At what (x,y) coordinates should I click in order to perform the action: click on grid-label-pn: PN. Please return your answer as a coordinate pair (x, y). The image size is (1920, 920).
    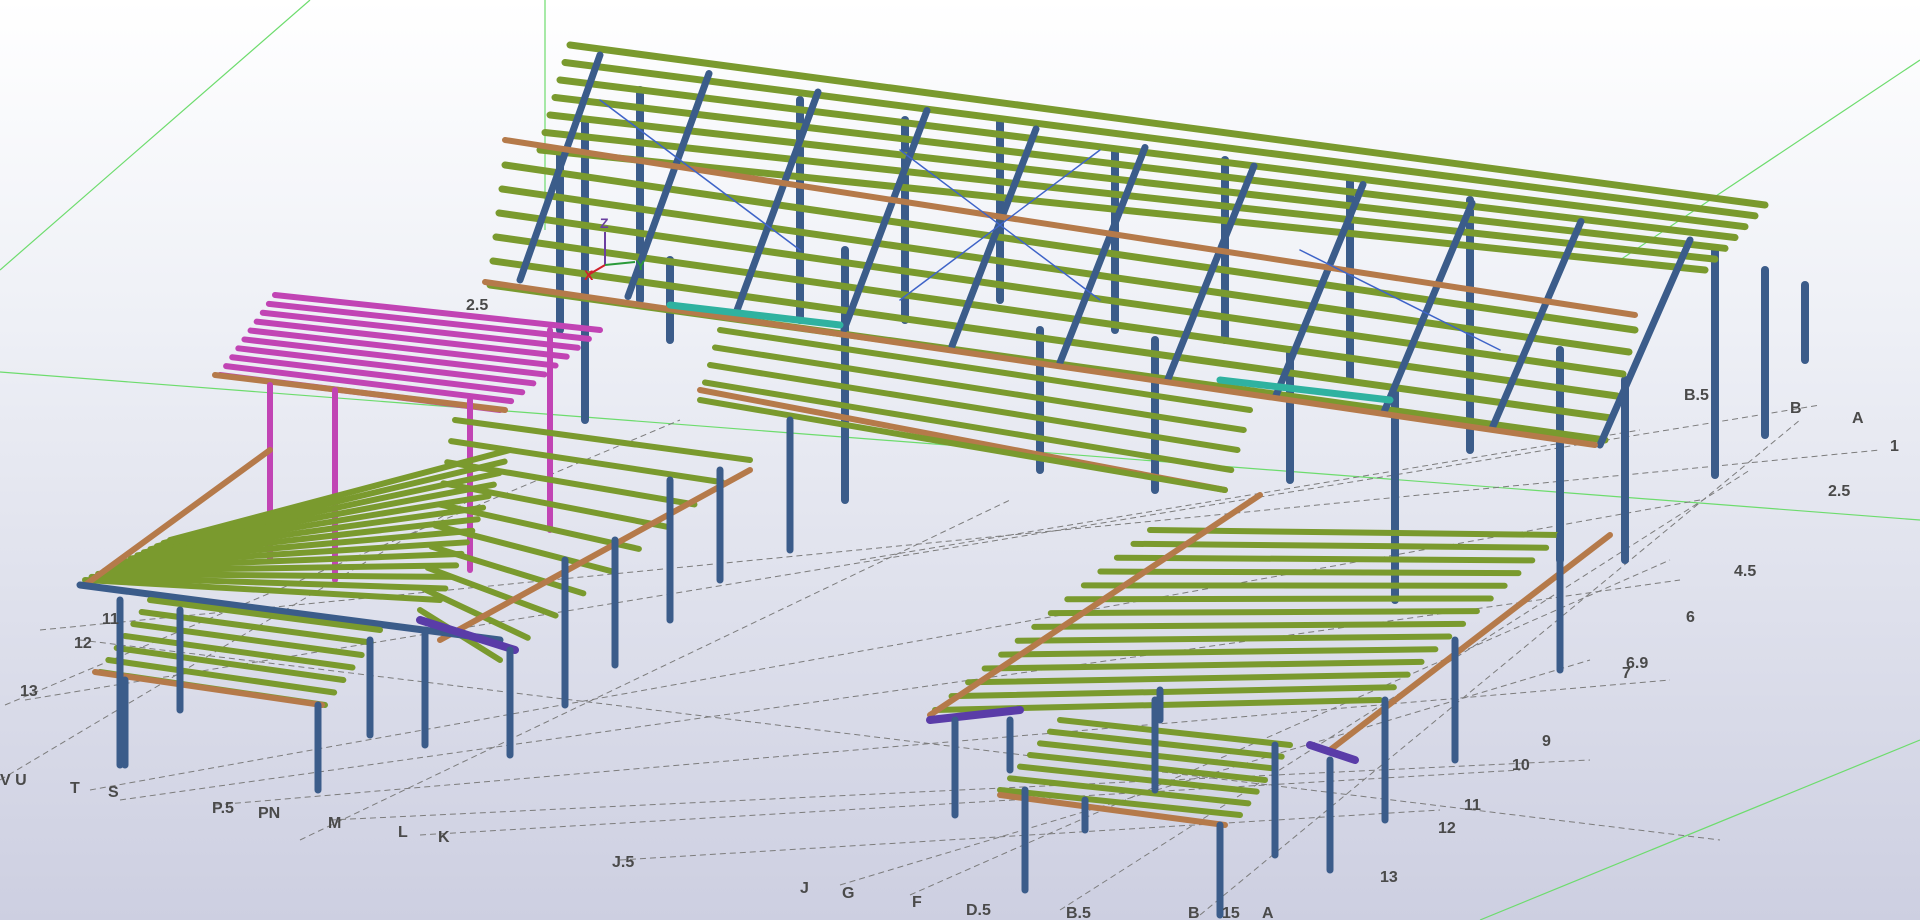
    Looking at the image, I should click on (269, 813).